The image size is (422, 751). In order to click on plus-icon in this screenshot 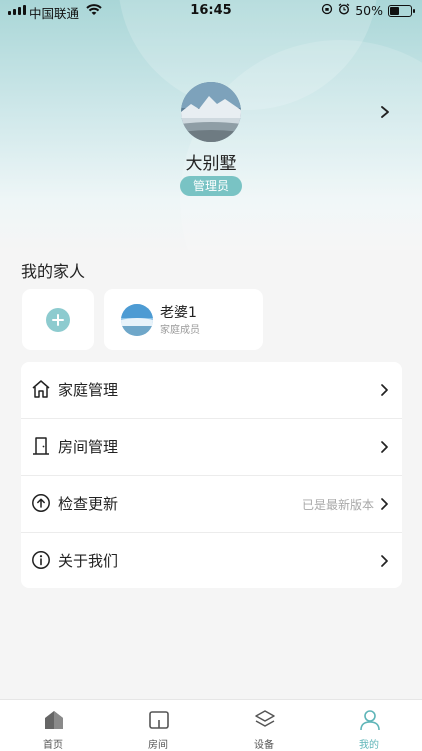, I will do `click(58, 320)`.